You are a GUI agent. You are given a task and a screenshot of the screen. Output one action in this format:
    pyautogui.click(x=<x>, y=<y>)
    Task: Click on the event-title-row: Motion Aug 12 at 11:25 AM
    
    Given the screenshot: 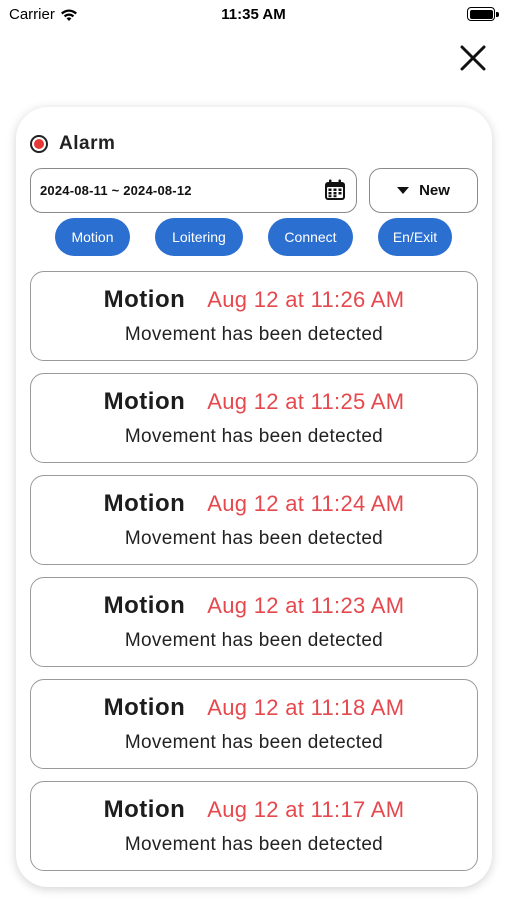 What is the action you would take?
    pyautogui.click(x=254, y=402)
    